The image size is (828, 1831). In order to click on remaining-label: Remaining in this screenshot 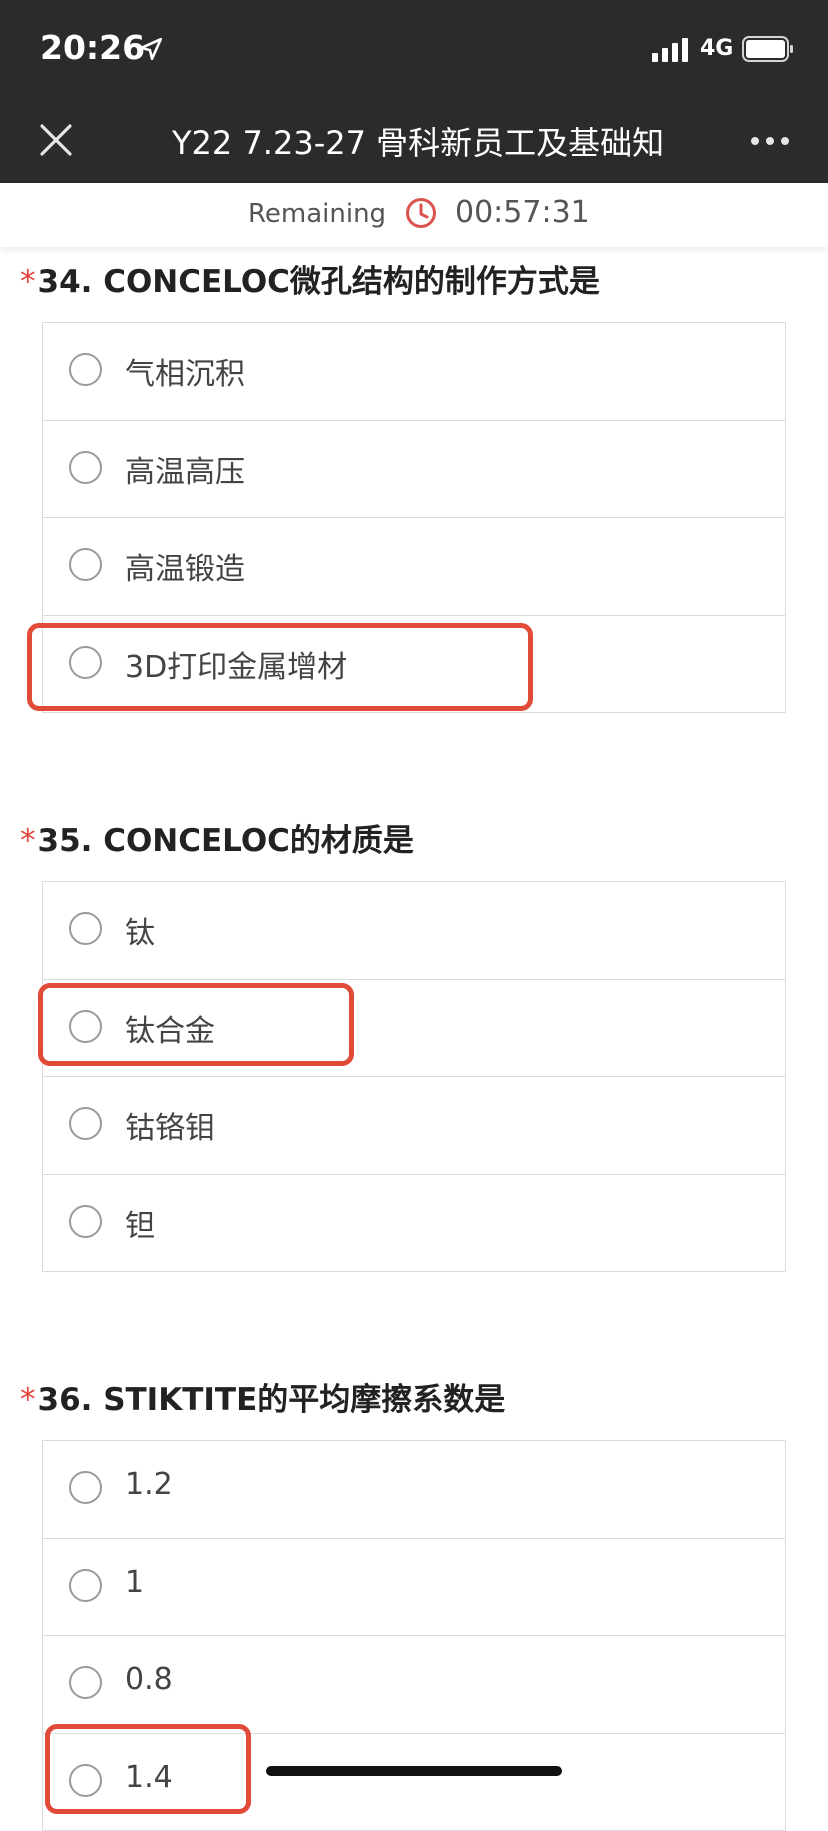, I will do `click(317, 214)`.